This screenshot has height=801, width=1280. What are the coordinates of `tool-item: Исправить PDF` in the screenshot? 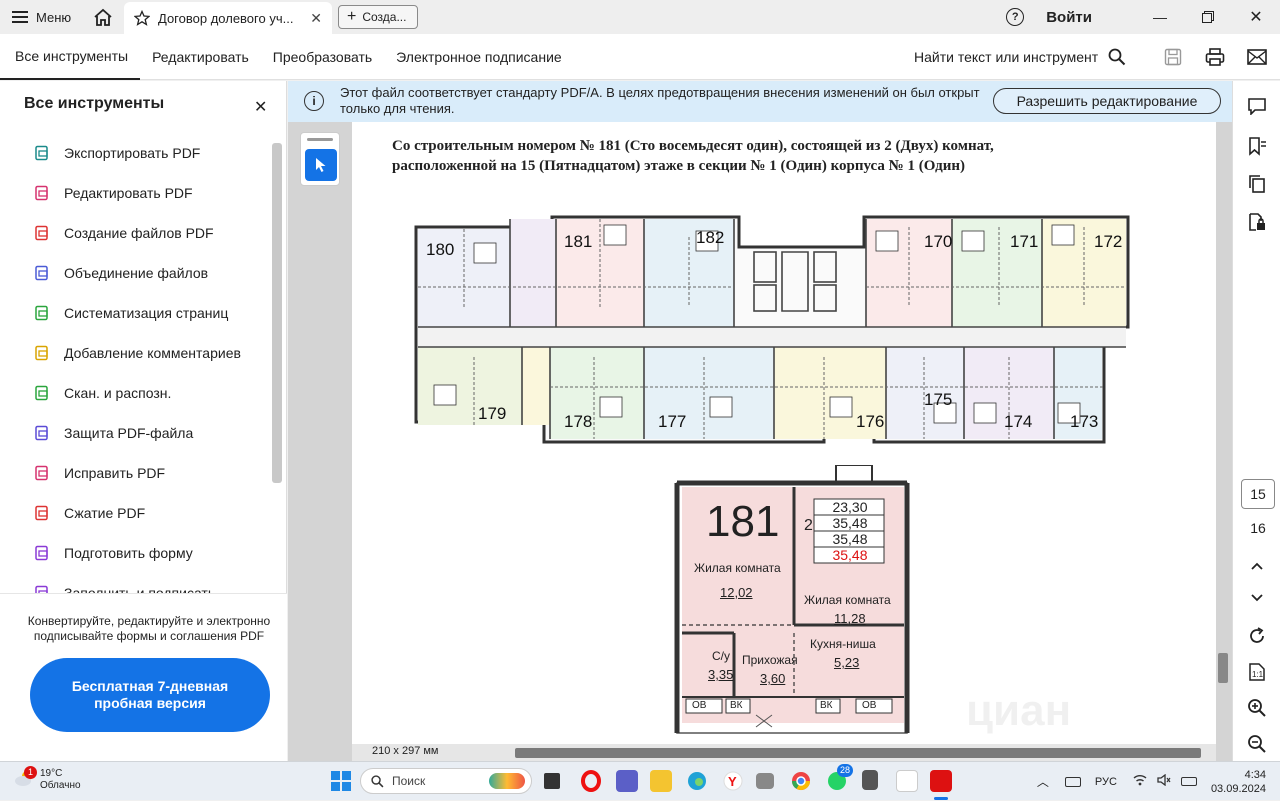 It's located at (136, 473).